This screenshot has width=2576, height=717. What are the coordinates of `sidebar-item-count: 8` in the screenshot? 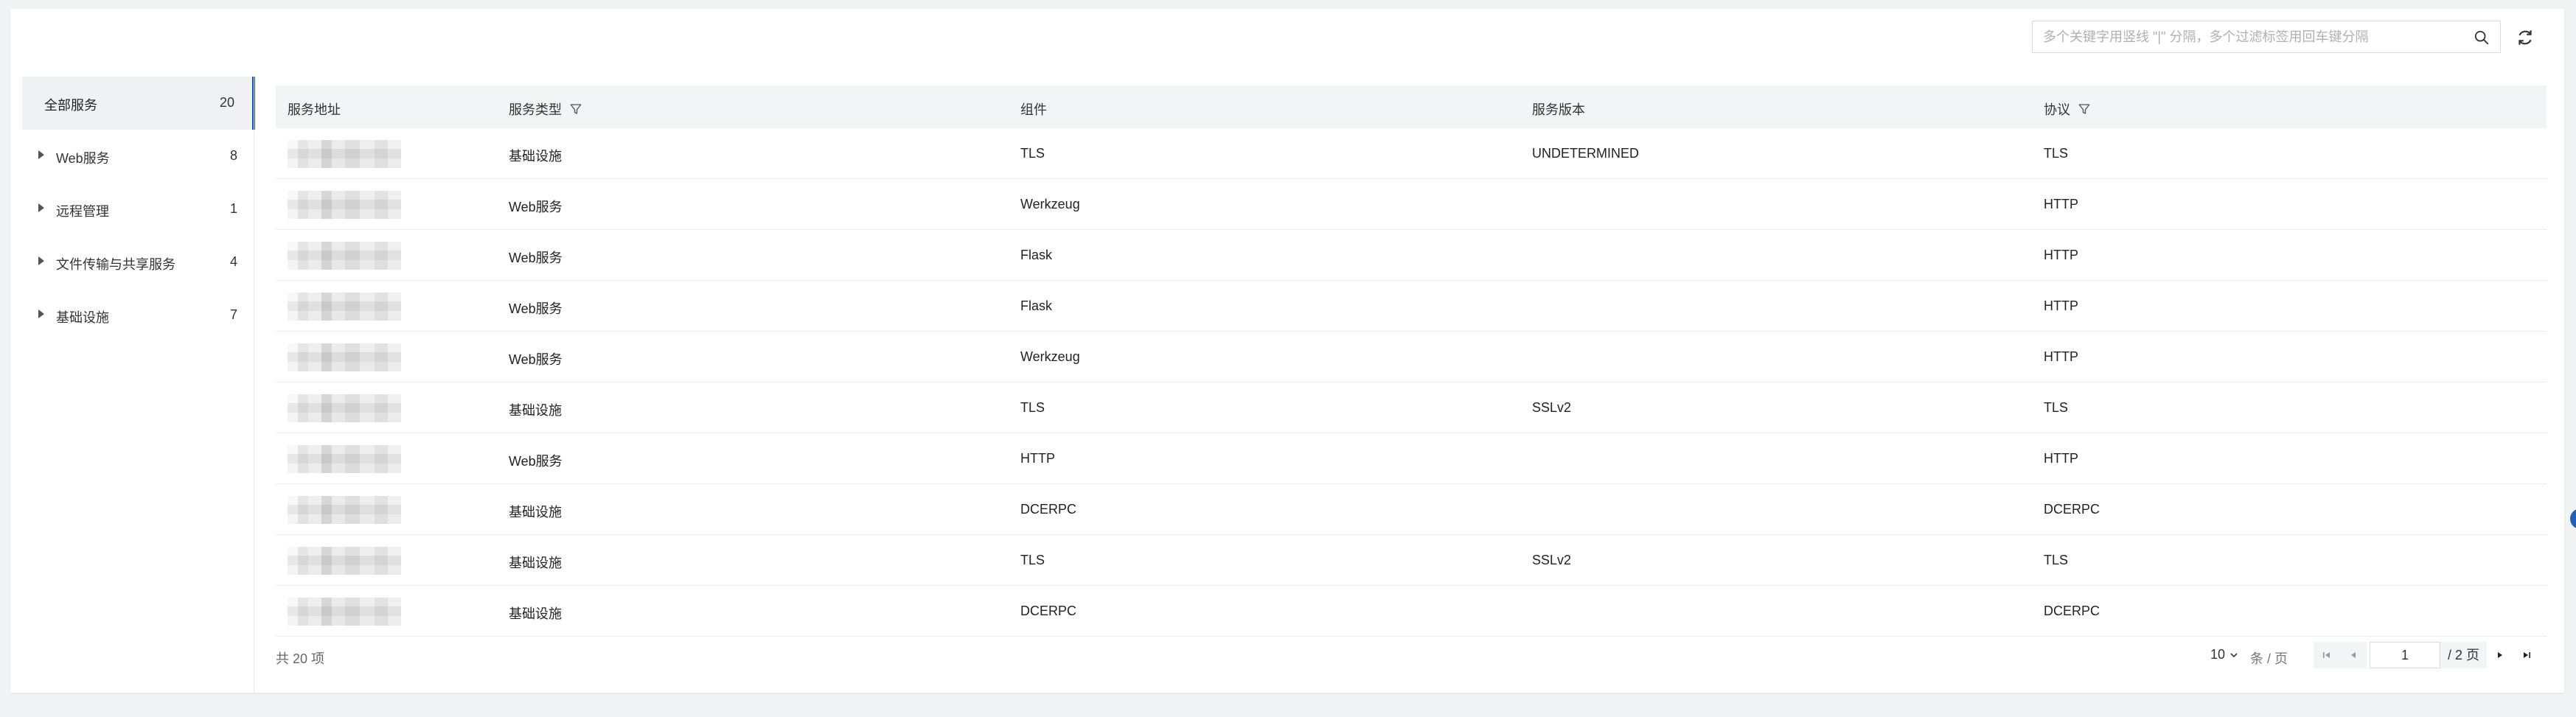 It's located at (233, 155).